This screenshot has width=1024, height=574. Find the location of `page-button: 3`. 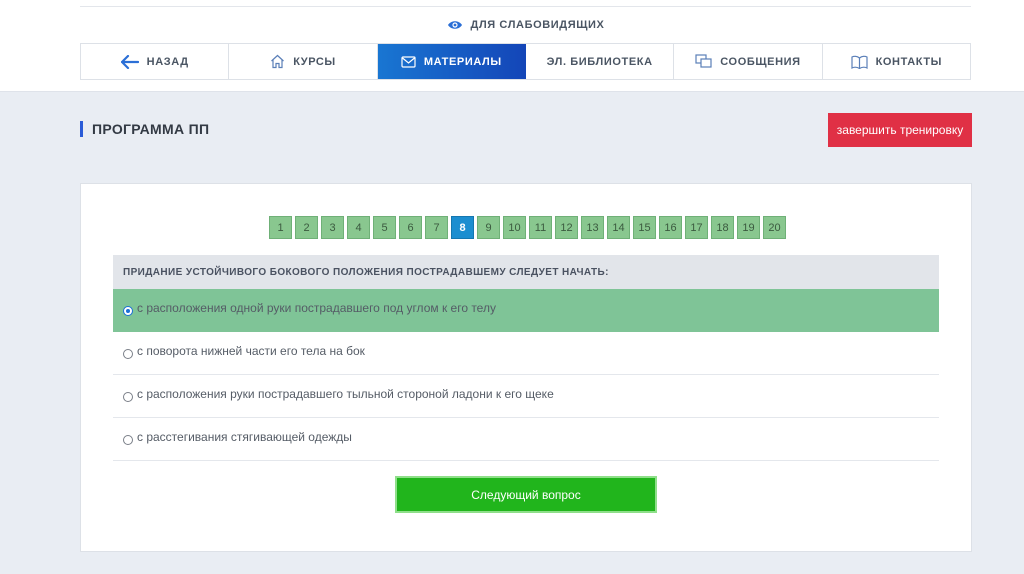

page-button: 3 is located at coordinates (332, 227).